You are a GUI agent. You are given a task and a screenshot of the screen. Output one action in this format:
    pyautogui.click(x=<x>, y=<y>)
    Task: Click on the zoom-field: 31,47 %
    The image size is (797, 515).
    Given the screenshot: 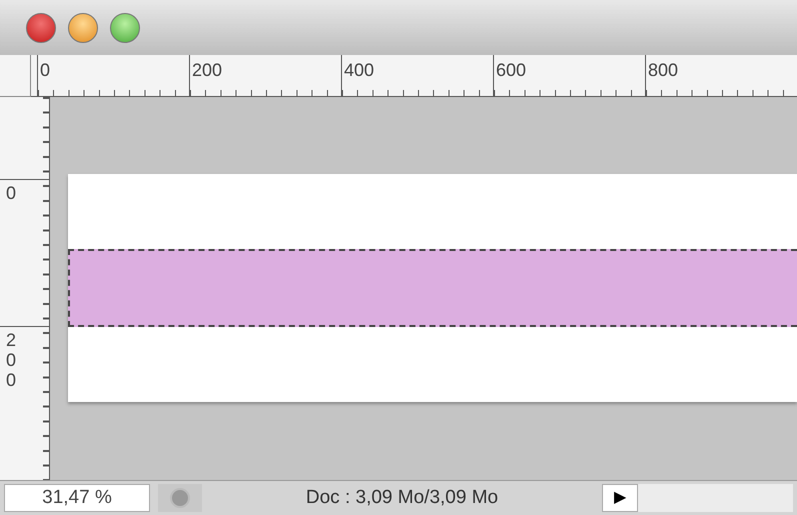 What is the action you would take?
    pyautogui.click(x=77, y=498)
    